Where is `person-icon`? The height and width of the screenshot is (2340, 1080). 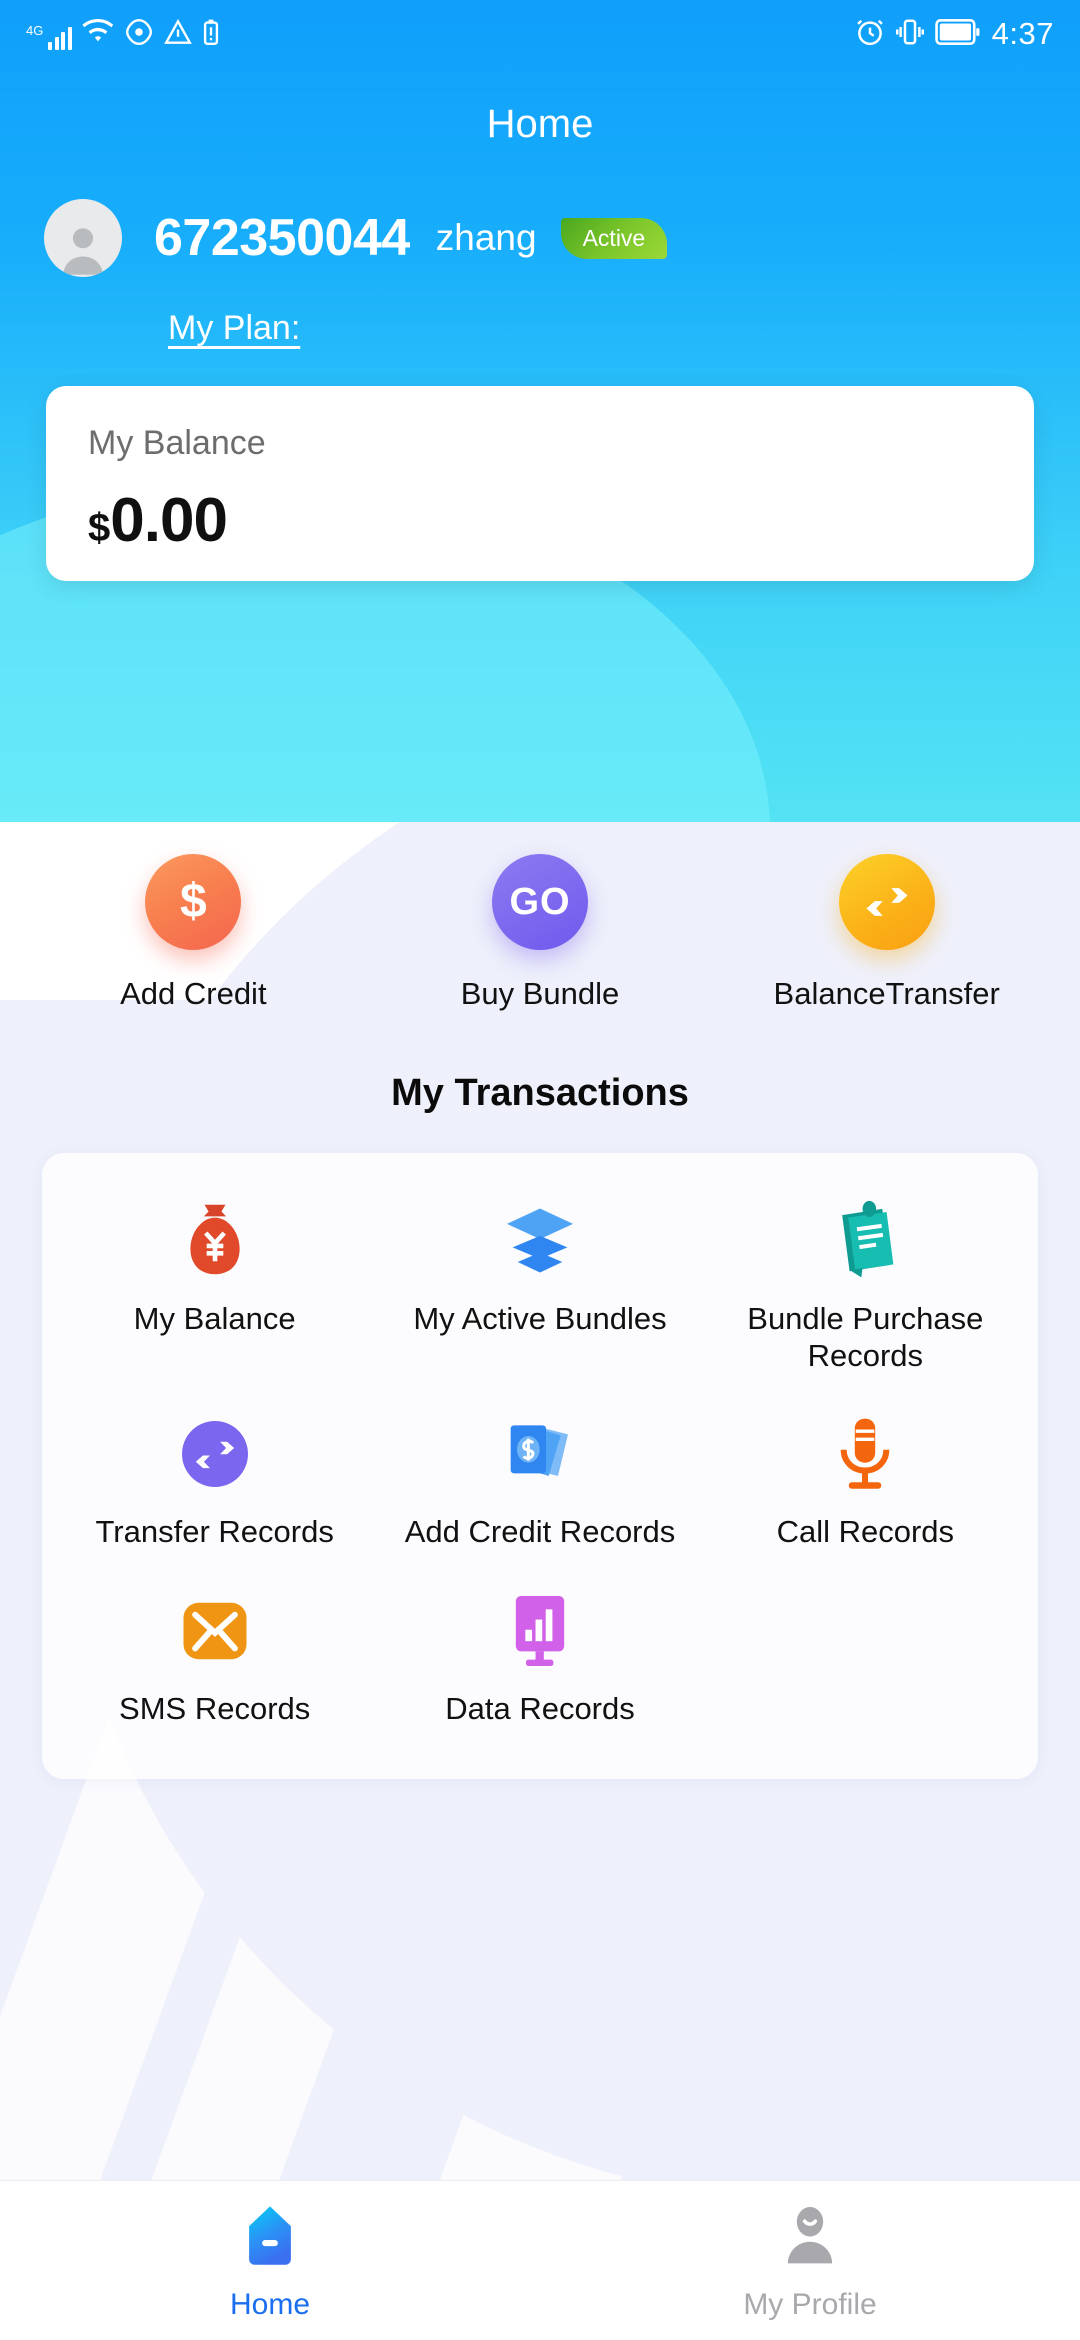 person-icon is located at coordinates (810, 2234).